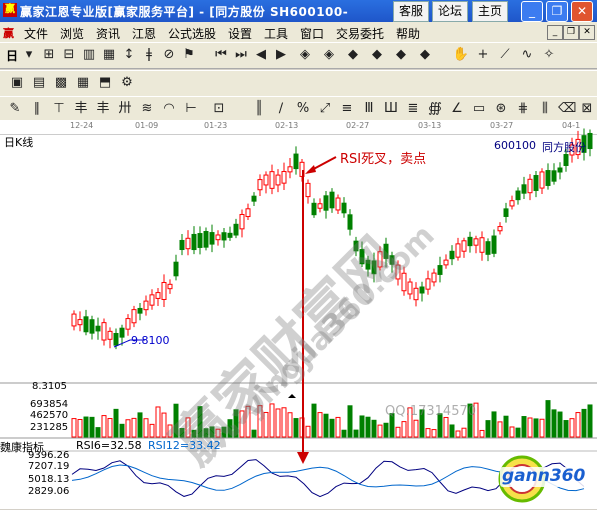 The width and height of the screenshot is (597, 510). Describe the element at coordinates (276, 33) in the screenshot. I see `menu-tools: 工具` at that location.